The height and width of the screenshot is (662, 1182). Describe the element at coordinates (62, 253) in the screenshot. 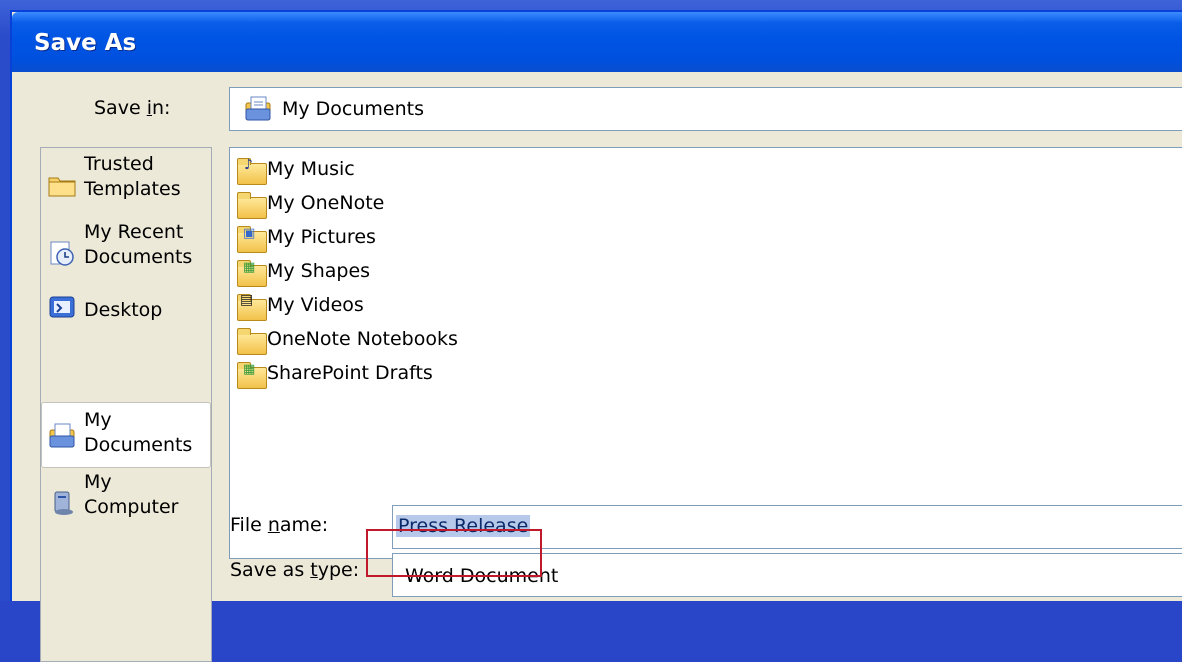

I see `recent-documents-icon` at that location.